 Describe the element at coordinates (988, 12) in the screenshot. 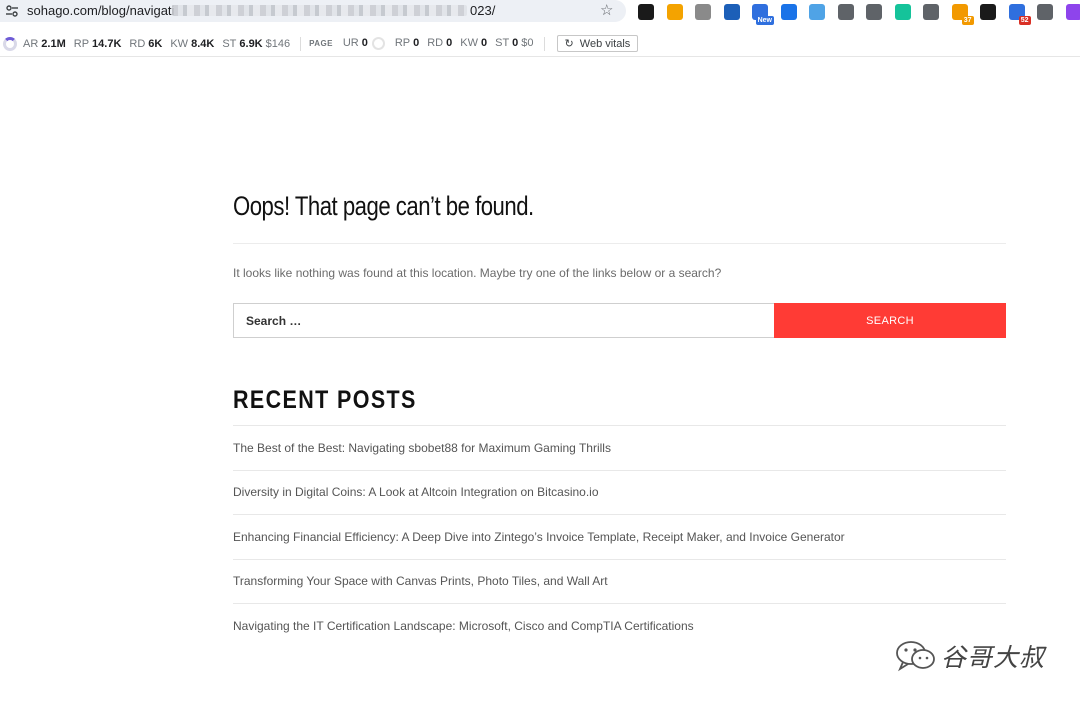

I see `envelope-icon` at that location.